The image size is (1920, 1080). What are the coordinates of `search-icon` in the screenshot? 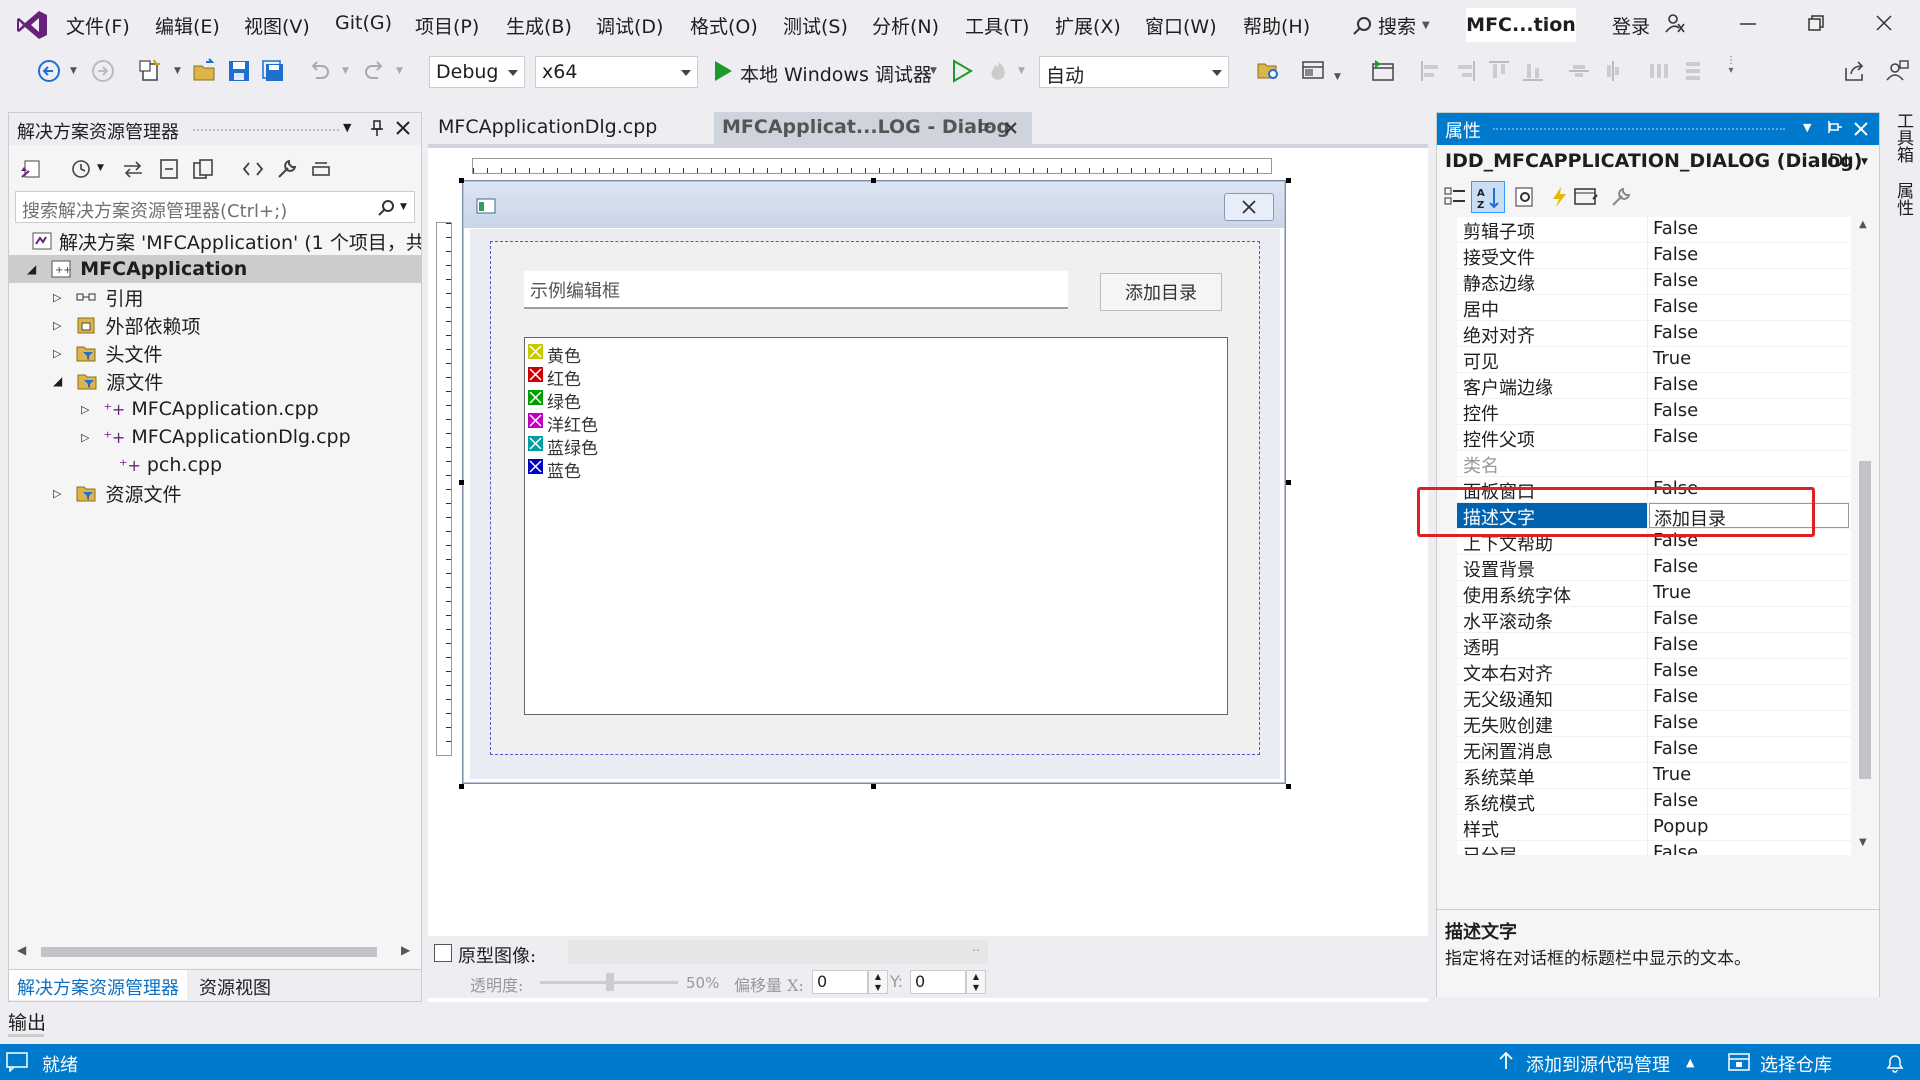 It's located at (386, 208).